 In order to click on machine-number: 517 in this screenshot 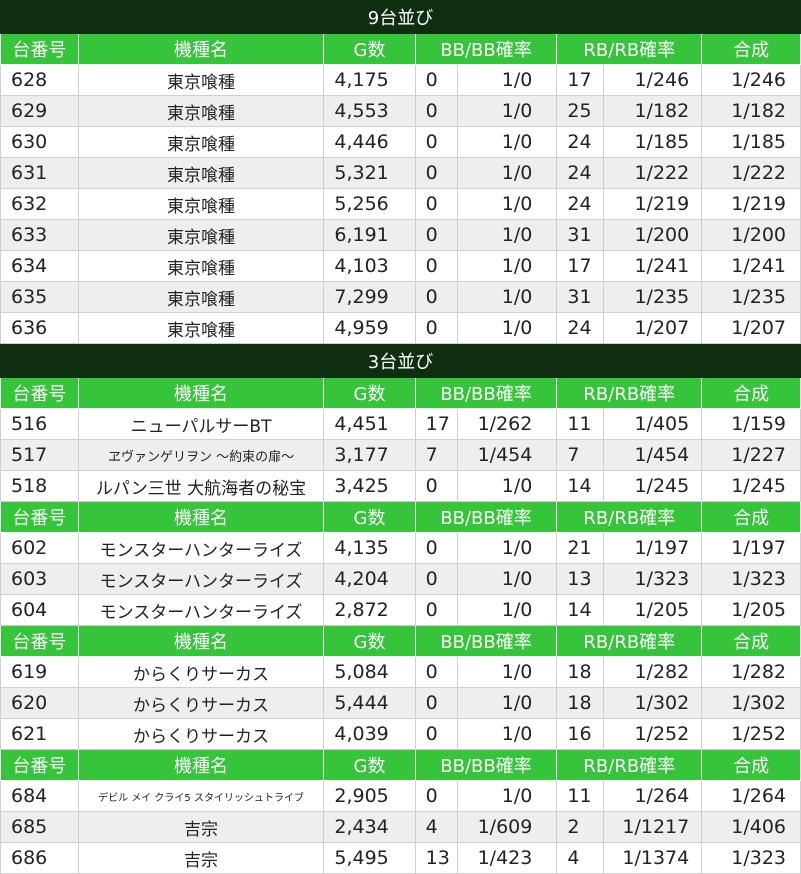, I will do `click(39, 455)`.